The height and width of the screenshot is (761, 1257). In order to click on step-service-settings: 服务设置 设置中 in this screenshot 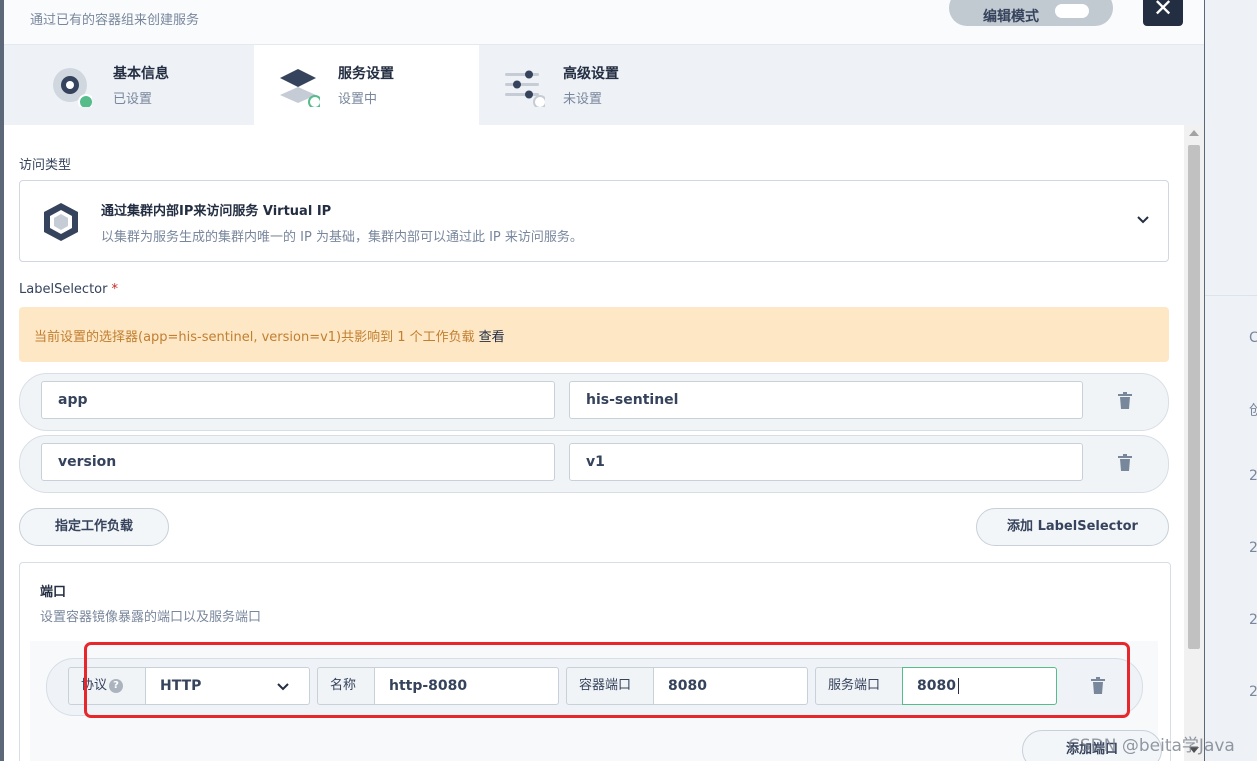, I will do `click(366, 85)`.